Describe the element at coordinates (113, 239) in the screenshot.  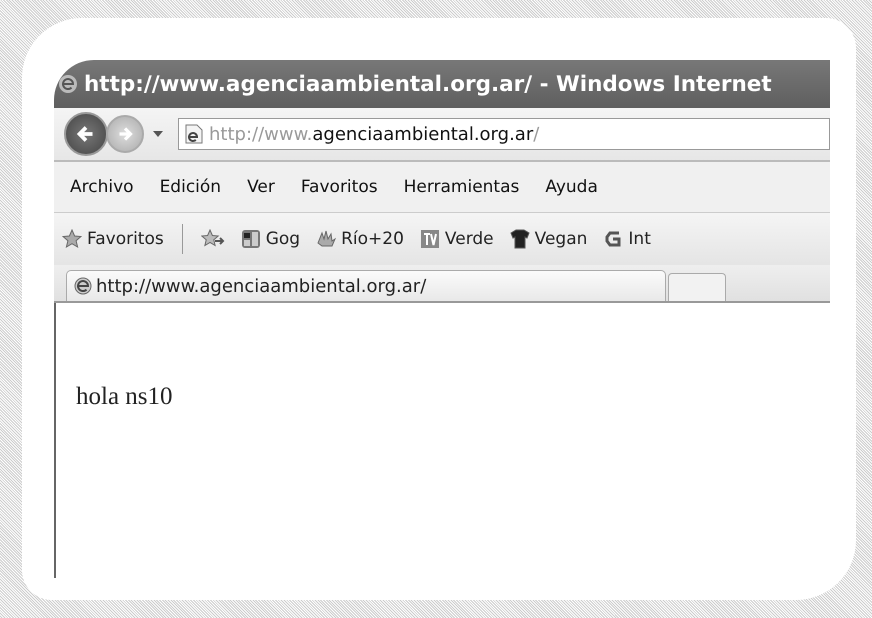
I see `favorites-button: Favoritos` at that location.